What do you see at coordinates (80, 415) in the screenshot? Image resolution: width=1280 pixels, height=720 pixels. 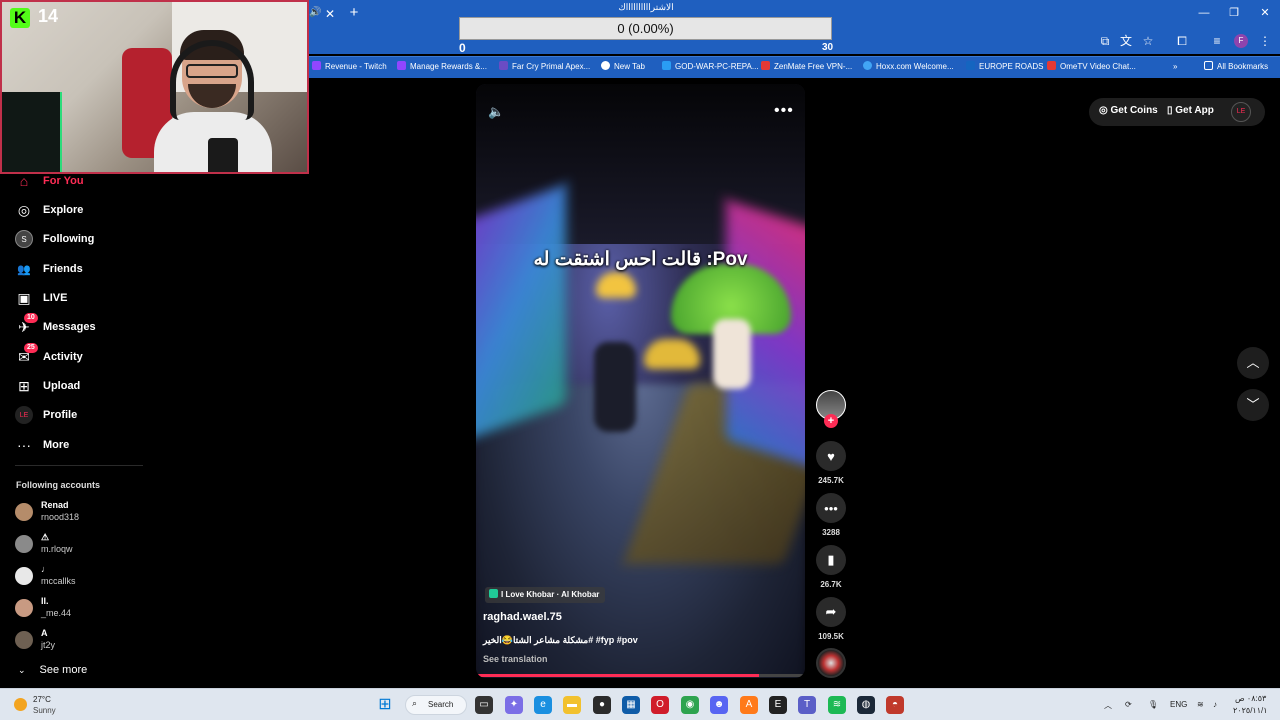 I see `sidebar-item-profile: LE Profile` at bounding box center [80, 415].